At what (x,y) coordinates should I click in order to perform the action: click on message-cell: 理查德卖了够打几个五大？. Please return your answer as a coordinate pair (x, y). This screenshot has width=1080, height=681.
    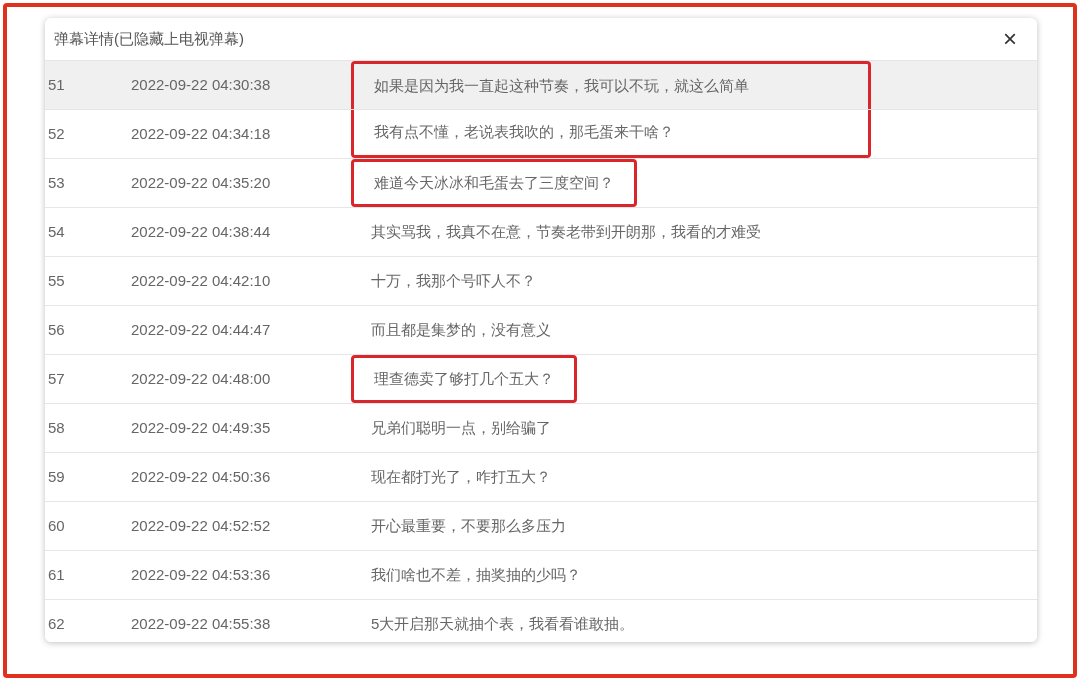
    Looking at the image, I should click on (464, 379).